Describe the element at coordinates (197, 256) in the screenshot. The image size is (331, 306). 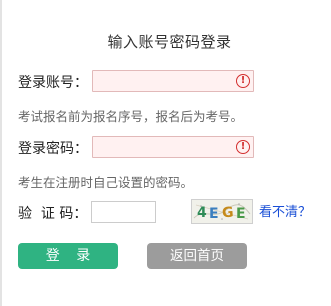
I see `back-home-button: 返回首页` at that location.